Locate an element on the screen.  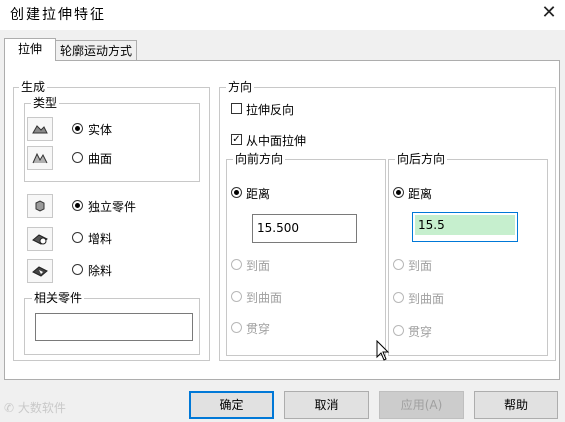
independent-part-icon is located at coordinates (40, 206).